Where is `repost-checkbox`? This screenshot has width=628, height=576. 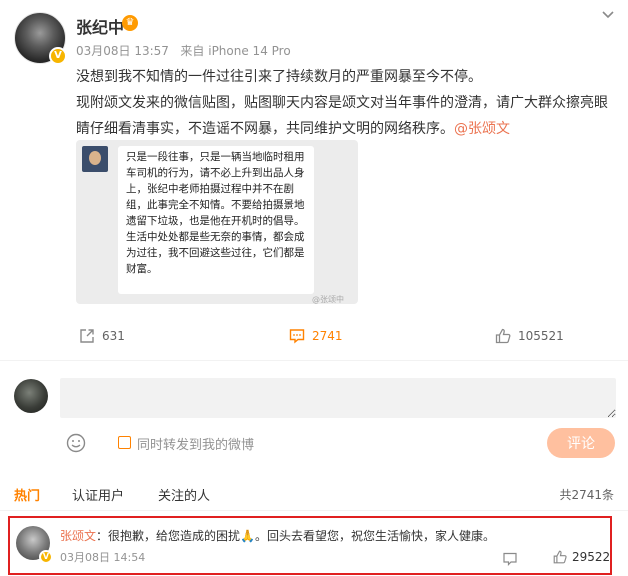
repost-checkbox is located at coordinates (124, 442).